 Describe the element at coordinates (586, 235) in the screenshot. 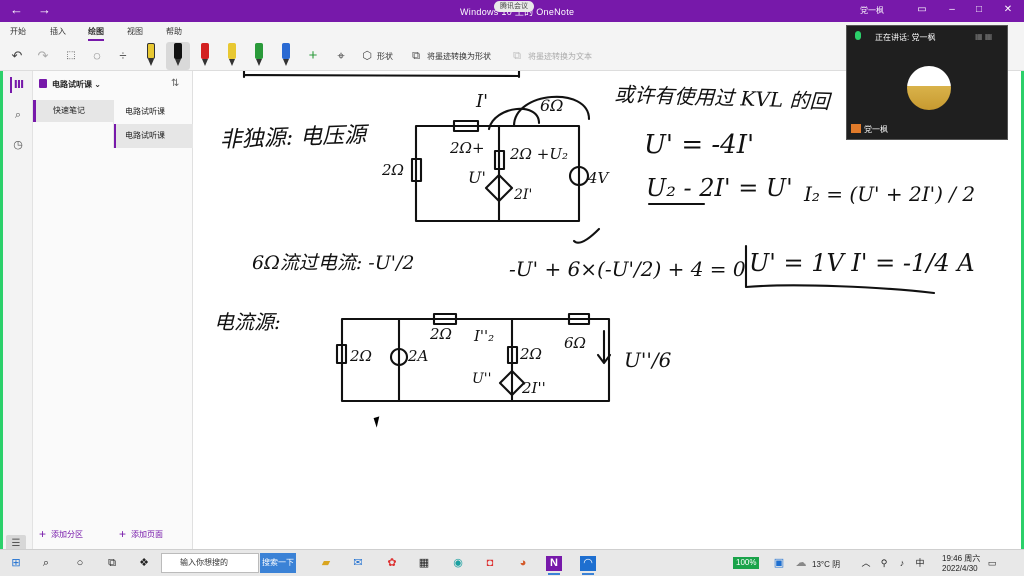

I see `ink-arrow` at that location.